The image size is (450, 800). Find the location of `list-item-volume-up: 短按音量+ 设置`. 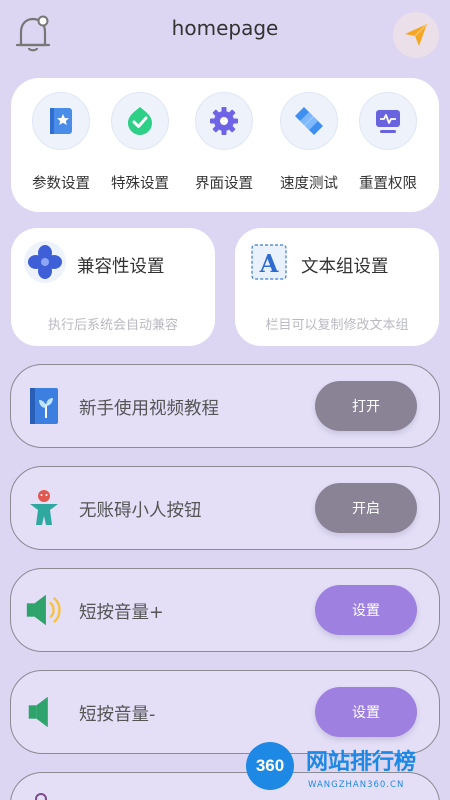

list-item-volume-up: 短按音量+ 设置 is located at coordinates (225, 610).